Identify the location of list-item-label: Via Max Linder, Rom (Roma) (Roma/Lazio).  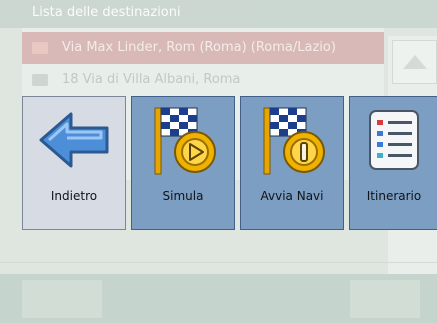
(199, 47).